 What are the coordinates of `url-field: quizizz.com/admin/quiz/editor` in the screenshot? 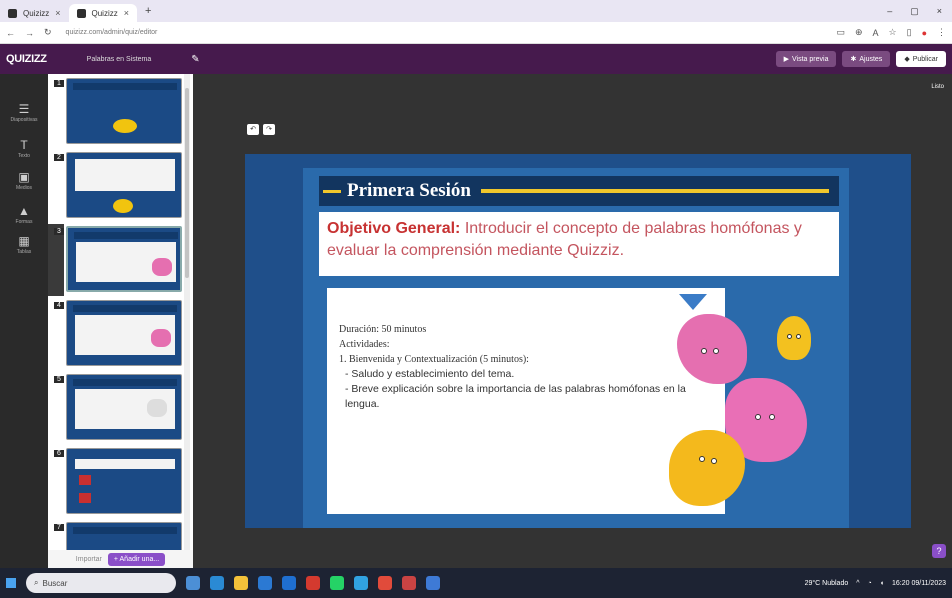 It's located at (444, 33).